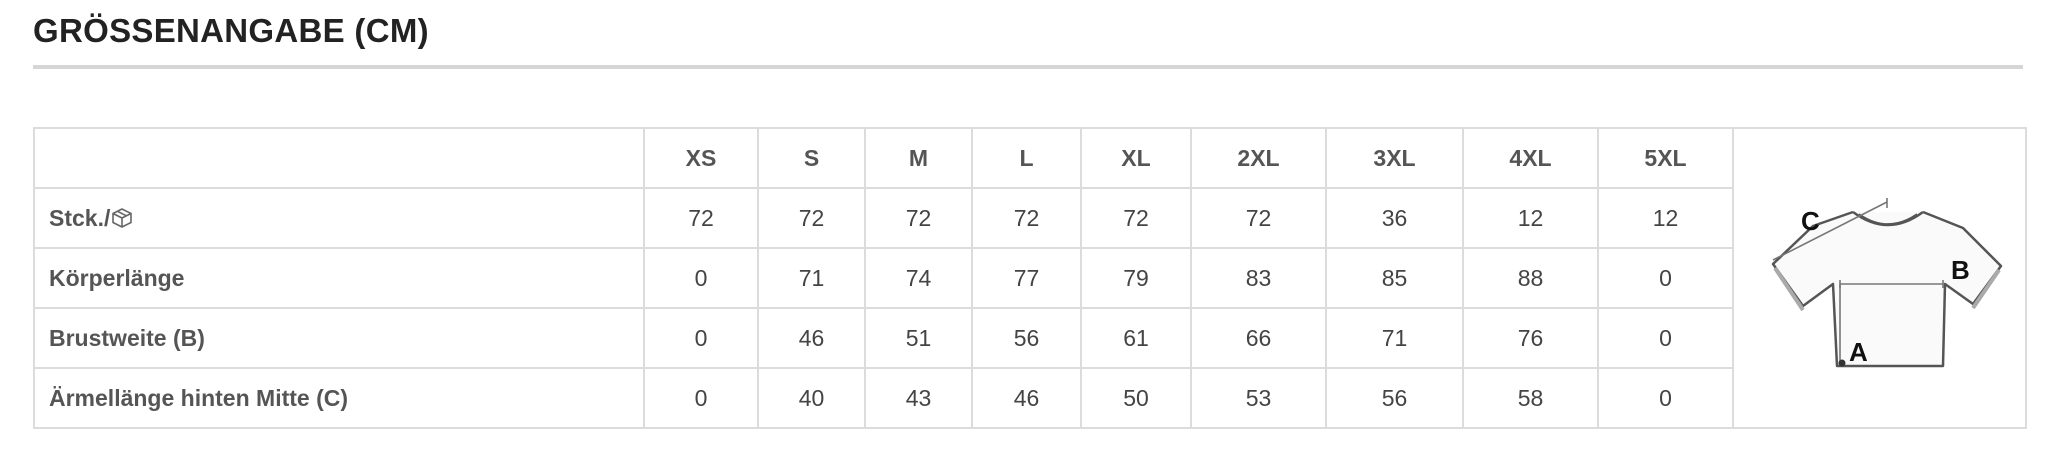 The image size is (2048, 476). I want to click on size-header: 4XL, so click(1530, 158).